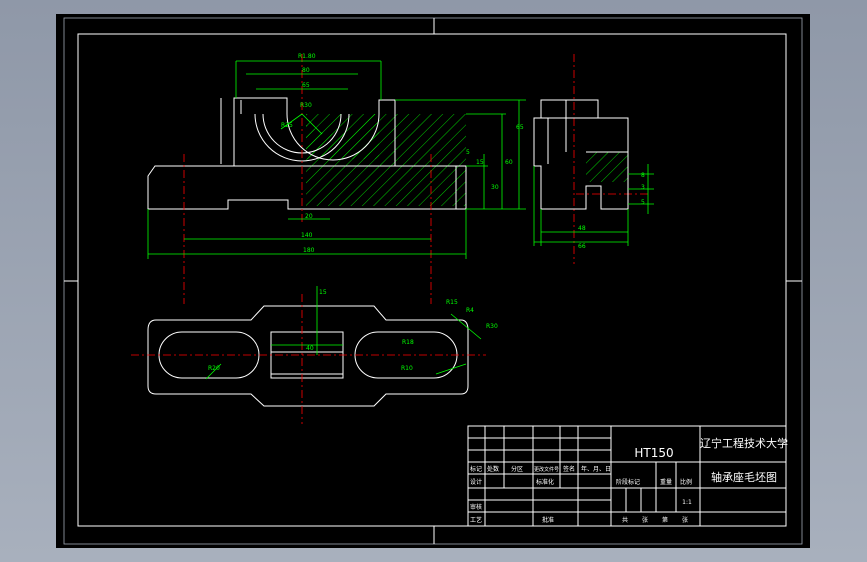 Image resolution: width=867 pixels, height=562 pixels. Describe the element at coordinates (287, 125) in the screenshot. I see `dim-front-4: R25` at that location.